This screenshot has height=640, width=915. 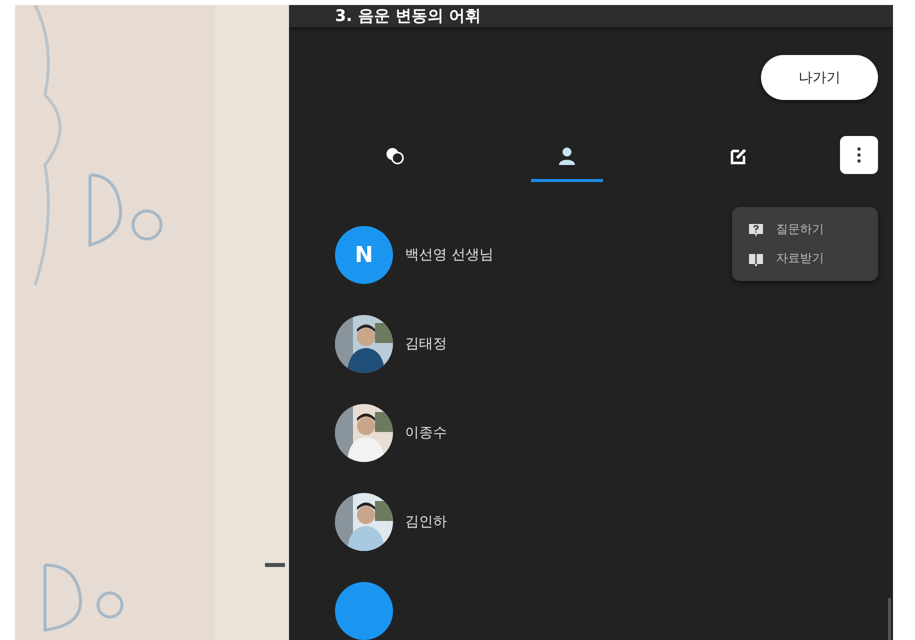 I want to click on person-icon, so click(x=567, y=156).